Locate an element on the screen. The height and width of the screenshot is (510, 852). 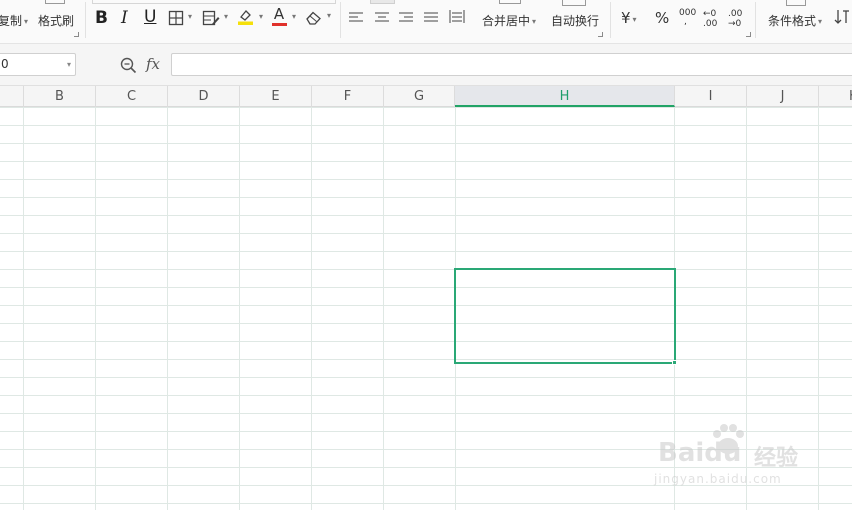
formula-input is located at coordinates (511, 64).